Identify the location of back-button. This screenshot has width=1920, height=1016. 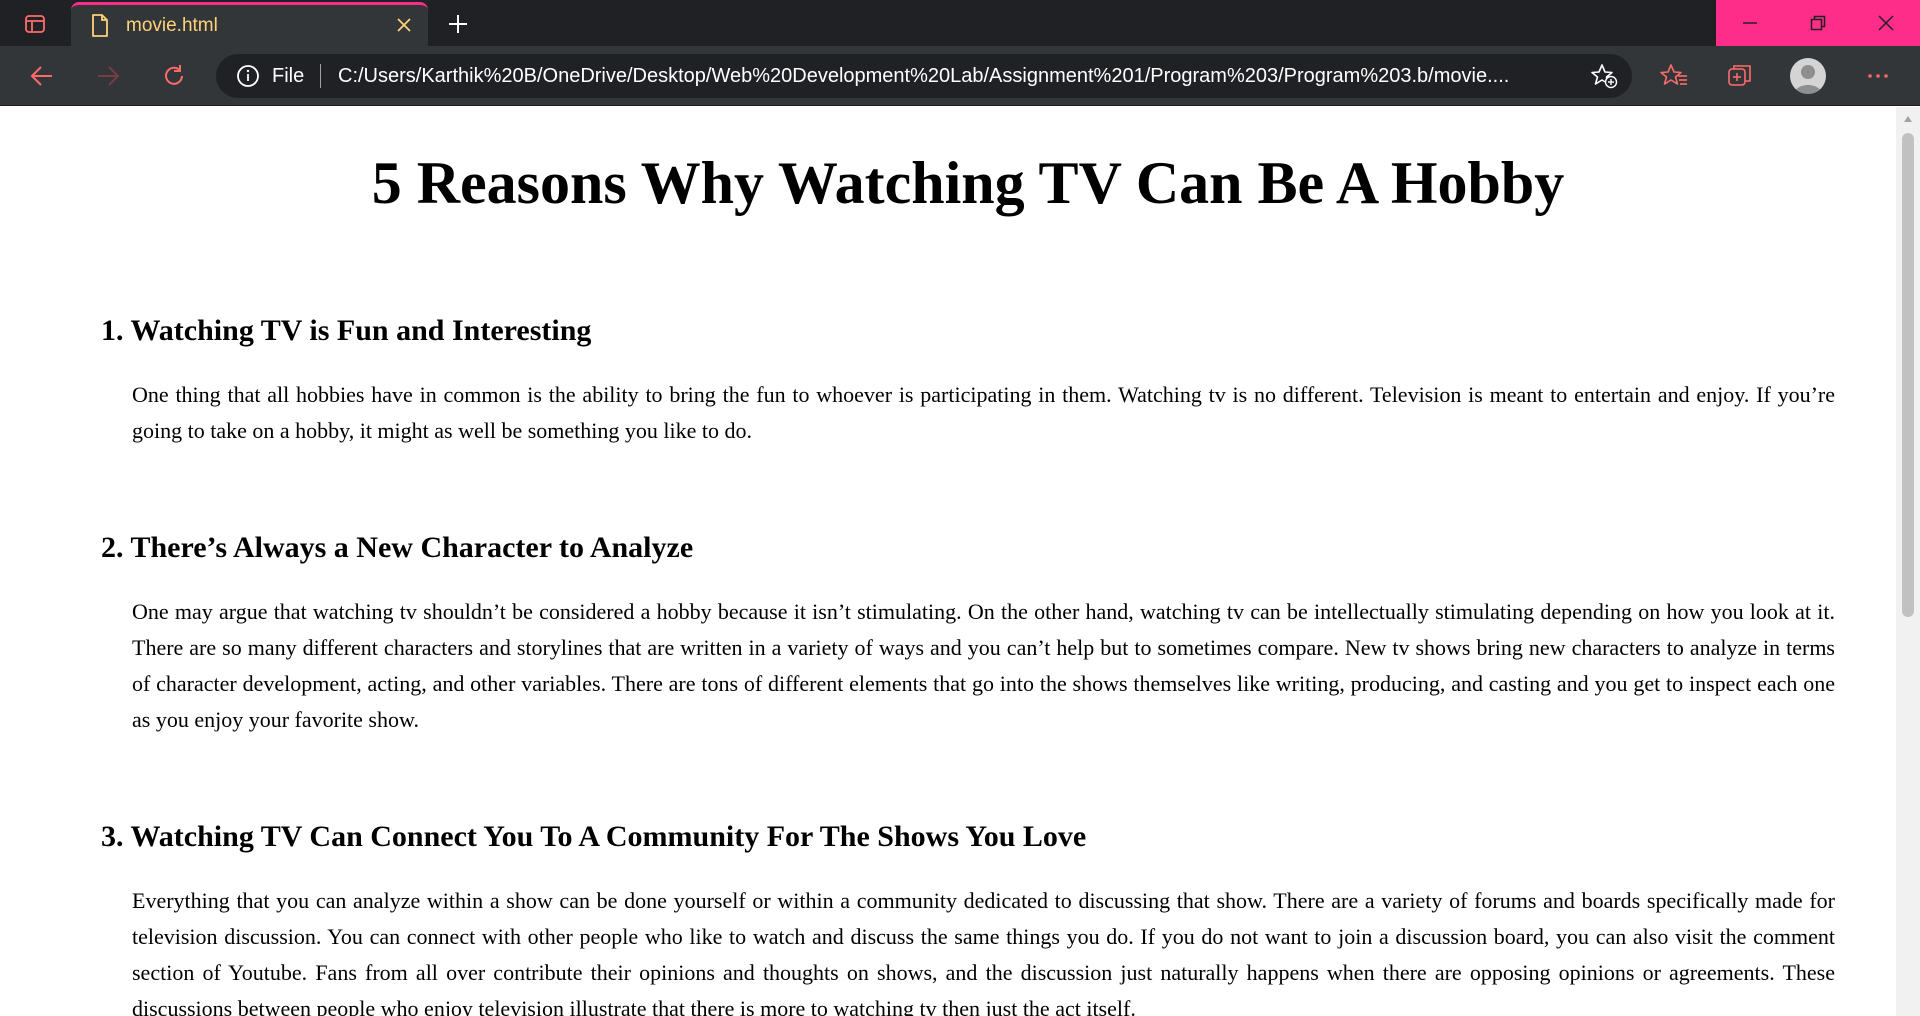
(42, 76).